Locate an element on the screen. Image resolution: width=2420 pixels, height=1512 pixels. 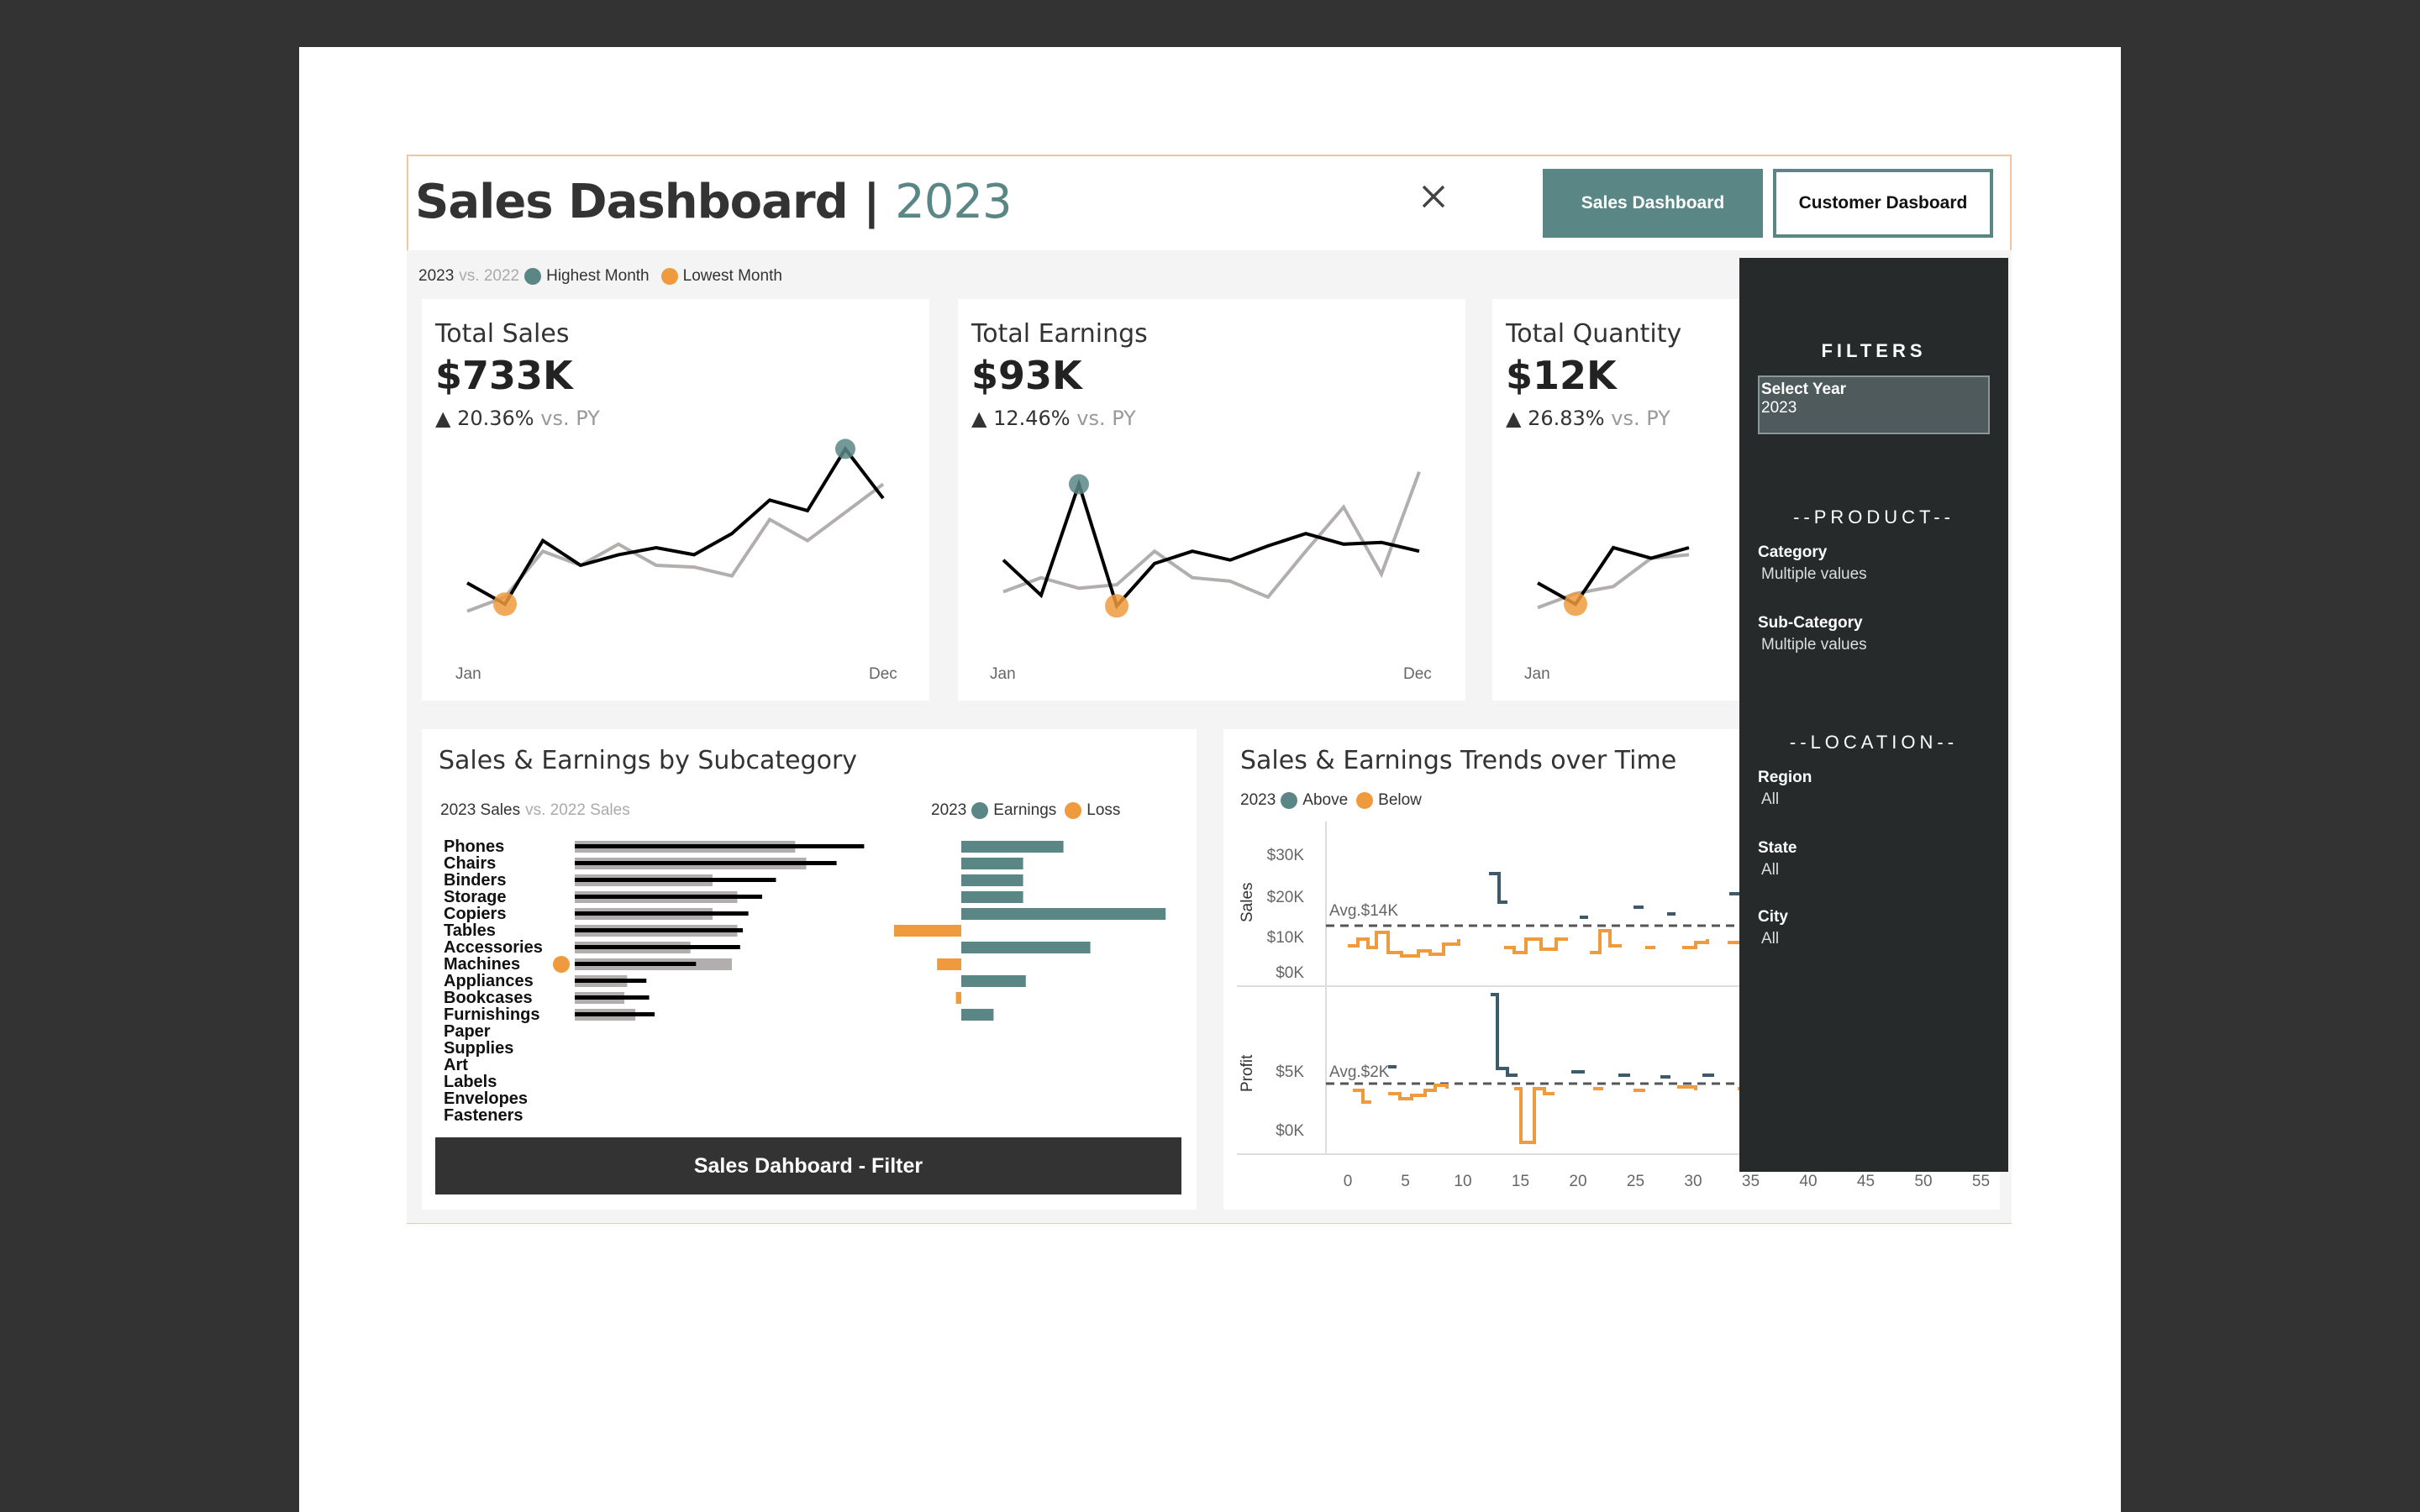
category-filter: Category Multiple values is located at coordinates (1812, 563).